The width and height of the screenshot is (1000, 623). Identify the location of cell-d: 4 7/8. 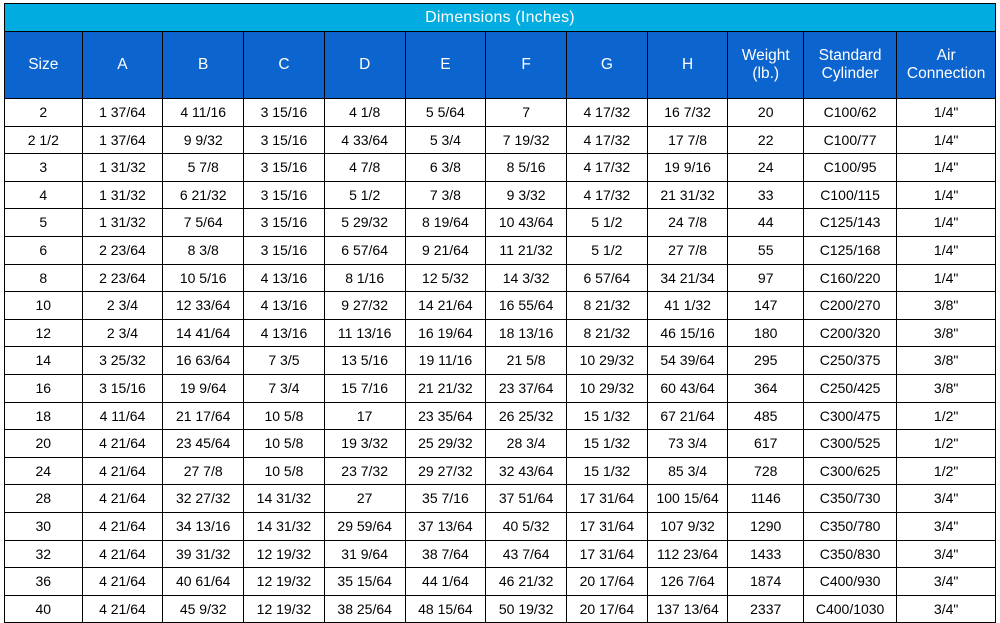
(364, 167).